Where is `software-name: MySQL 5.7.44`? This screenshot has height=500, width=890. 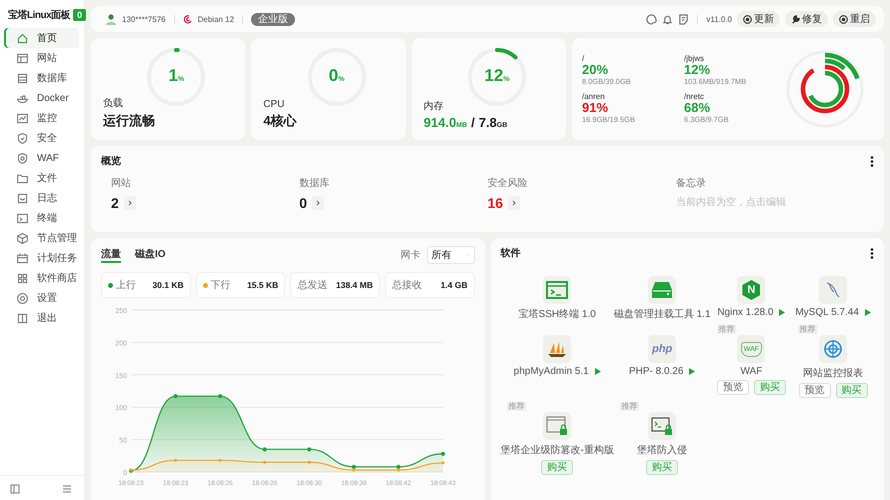 software-name: MySQL 5.7.44 is located at coordinates (827, 312).